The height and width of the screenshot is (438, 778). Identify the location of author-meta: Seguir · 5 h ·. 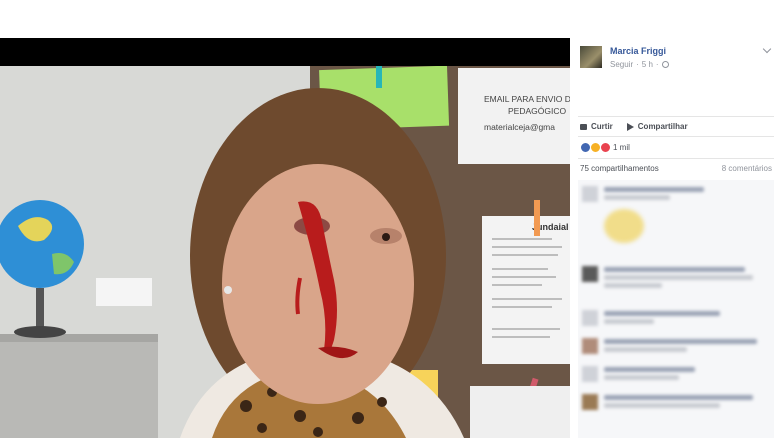
(639, 64).